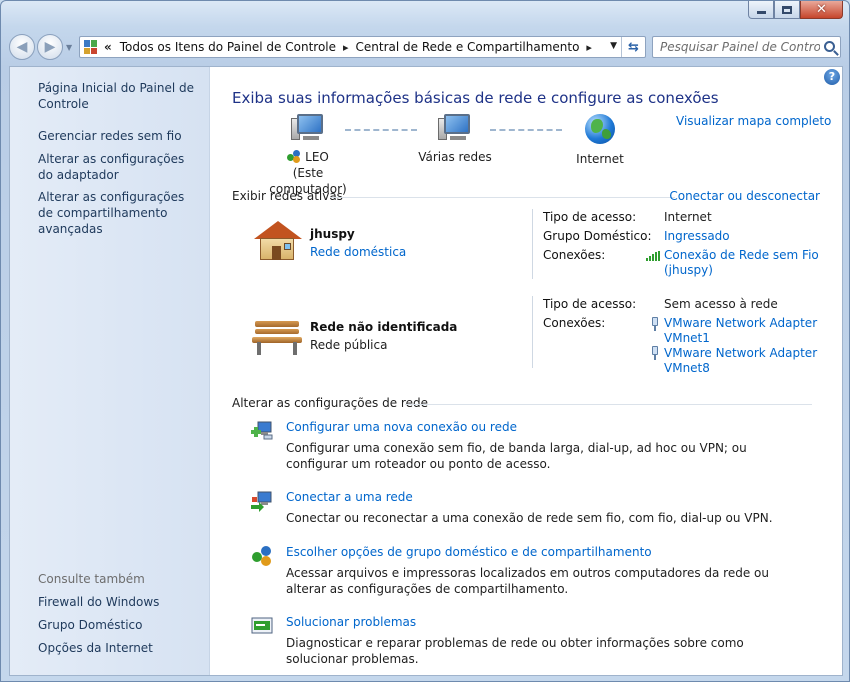 The width and height of the screenshot is (850, 682). Describe the element at coordinates (349, 497) in the screenshot. I see `task-connect-network-link: Conectar a uma rede` at that location.